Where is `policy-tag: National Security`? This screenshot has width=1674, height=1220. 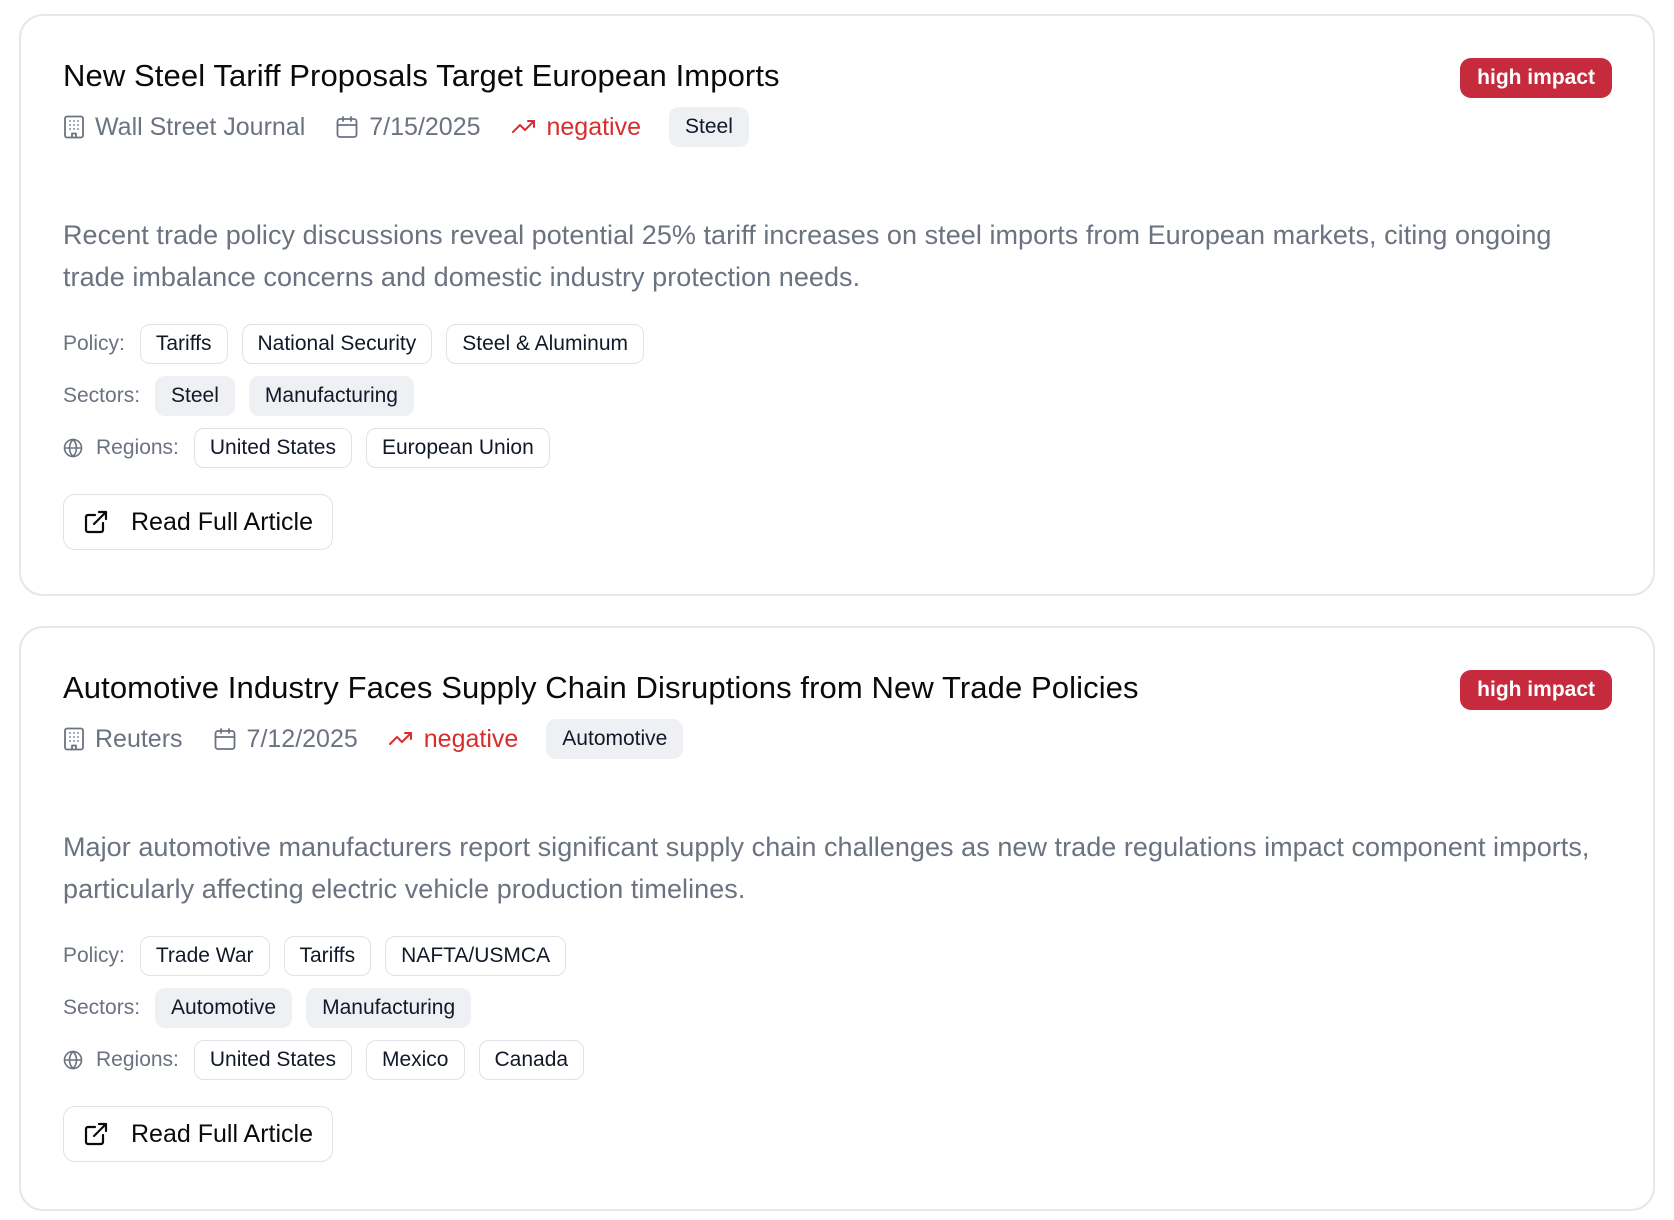 policy-tag: National Security is located at coordinates (337, 344).